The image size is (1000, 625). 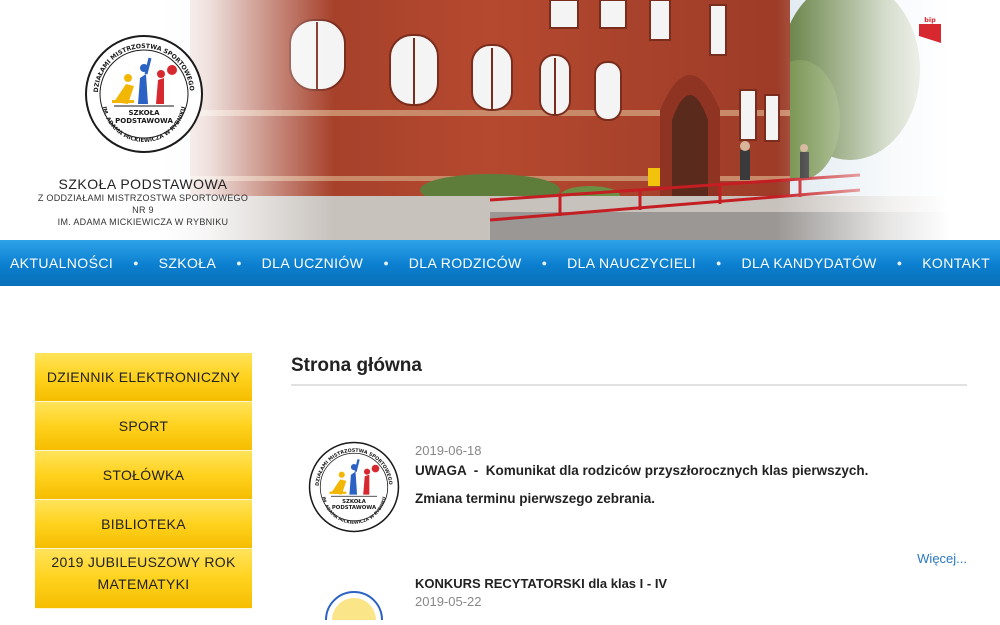 I want to click on school-name-line2: Z ODDZIAŁAMI MISTRZOSTWA SPORTOWEGO NR 9, so click(x=143, y=204).